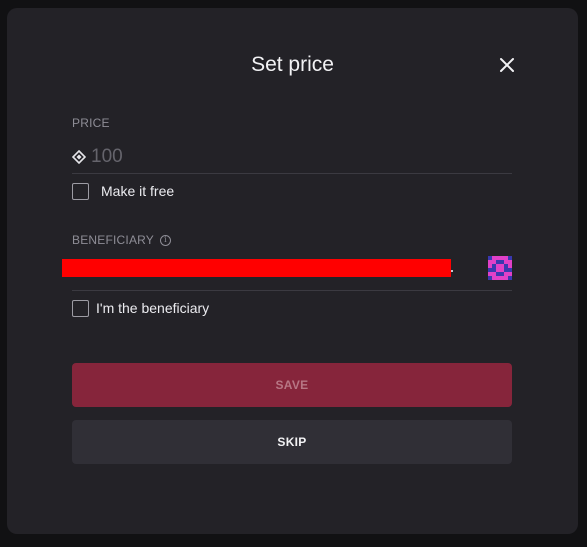 The width and height of the screenshot is (587, 547). What do you see at coordinates (79, 157) in the screenshot?
I see `diamond-currency-icon` at bounding box center [79, 157].